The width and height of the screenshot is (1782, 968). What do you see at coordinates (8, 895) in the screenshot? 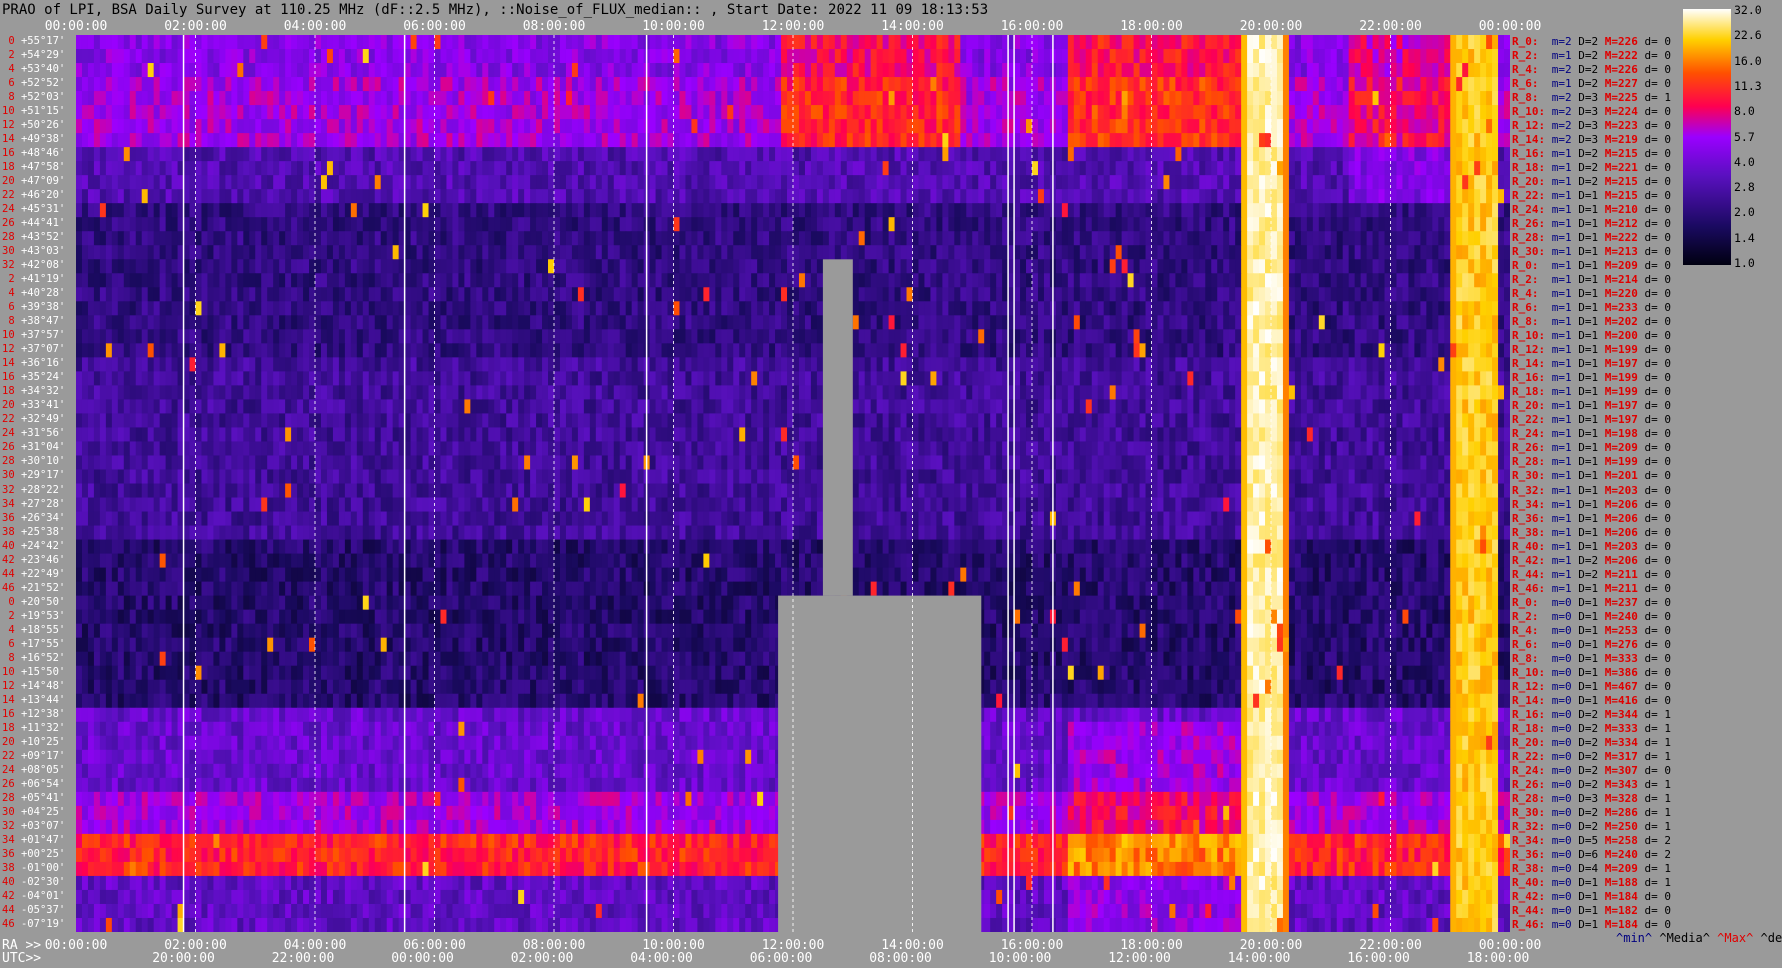
I see `row-index: 42` at bounding box center [8, 895].